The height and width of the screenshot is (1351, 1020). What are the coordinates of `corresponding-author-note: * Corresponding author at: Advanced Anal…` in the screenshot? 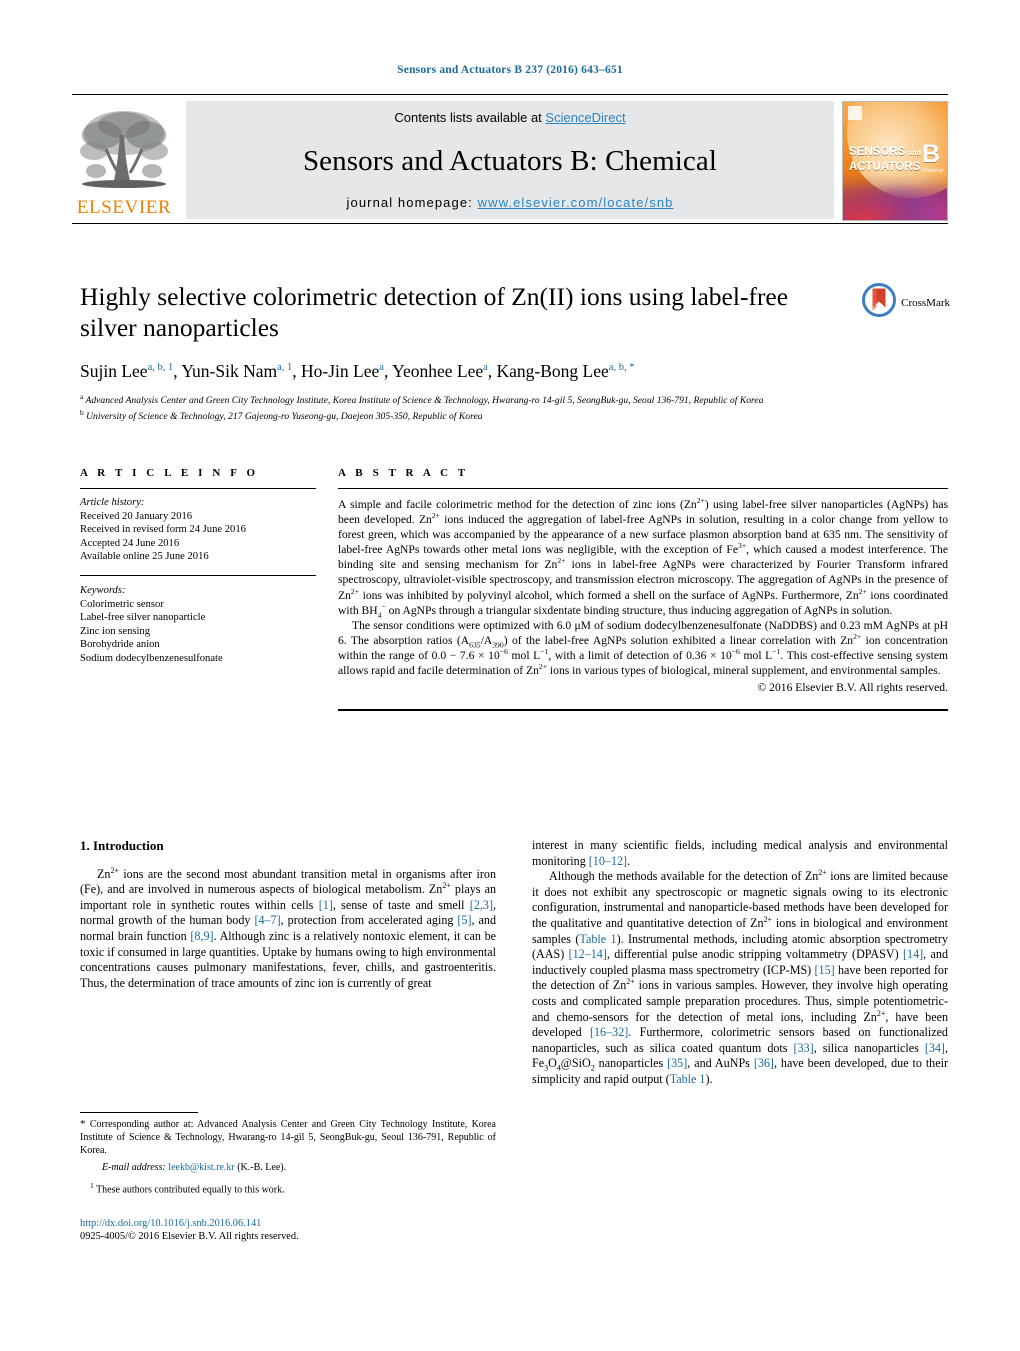 It's located at (288, 1137).